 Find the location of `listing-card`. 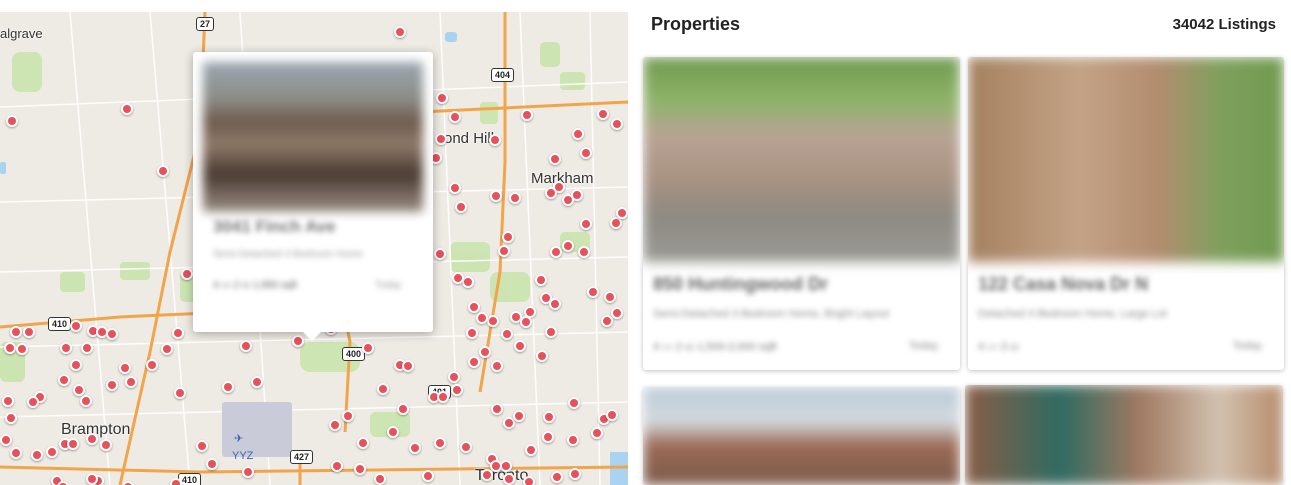

listing-card is located at coordinates (801, 436).